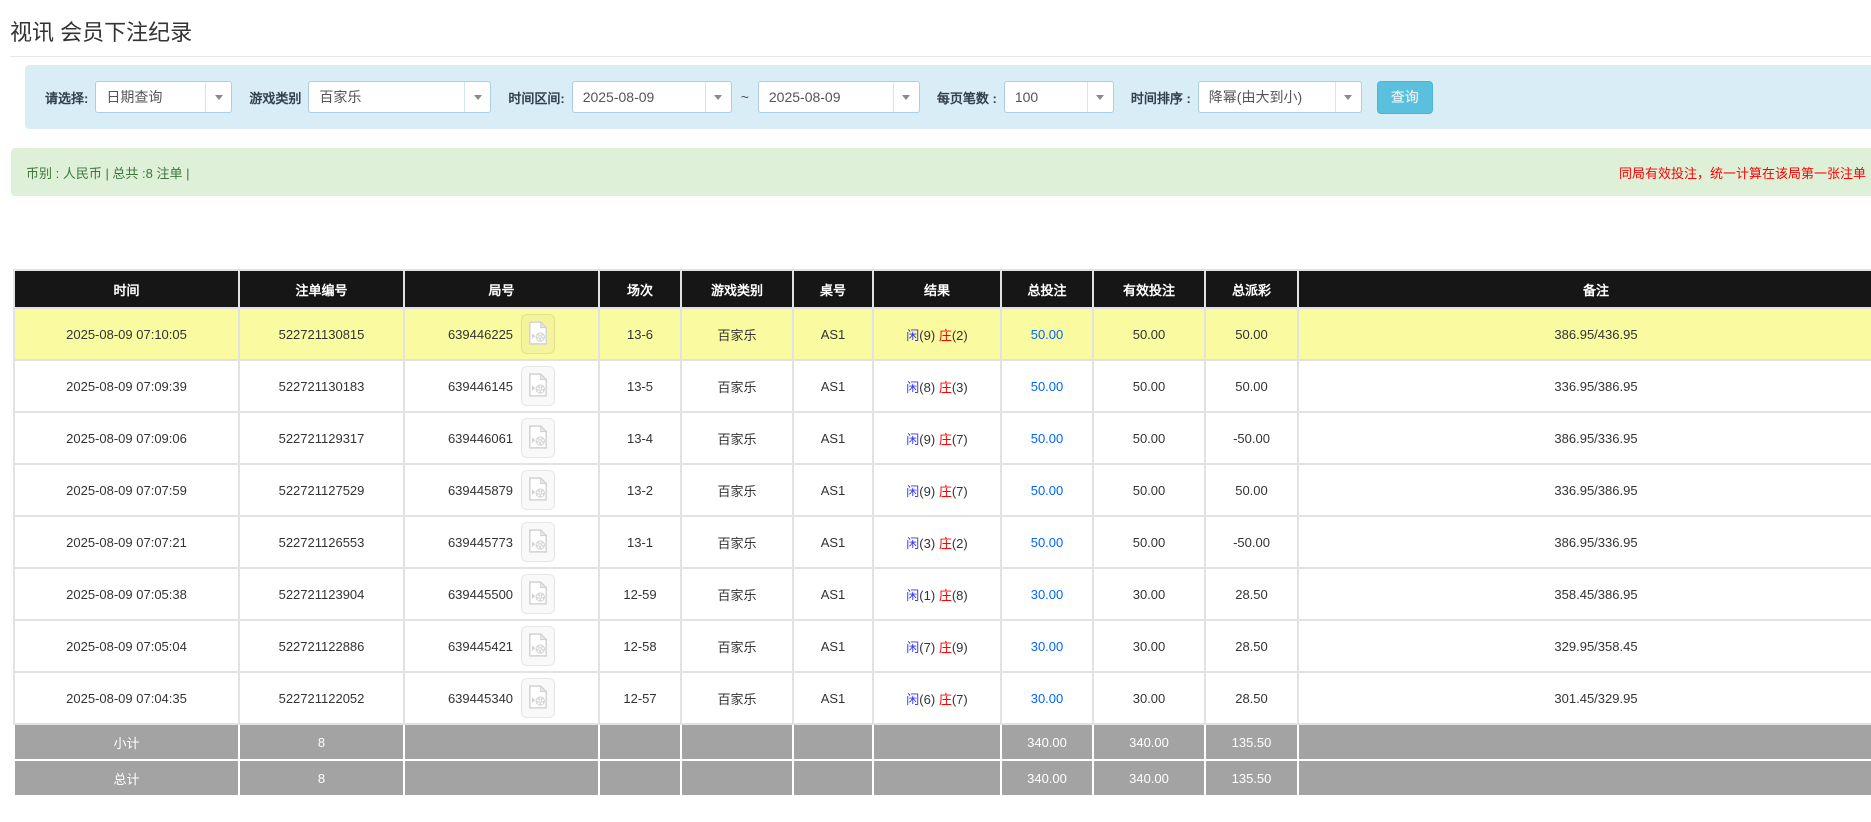 The image size is (1871, 822). What do you see at coordinates (717, 97) in the screenshot?
I see `date-from-dropdown-button` at bounding box center [717, 97].